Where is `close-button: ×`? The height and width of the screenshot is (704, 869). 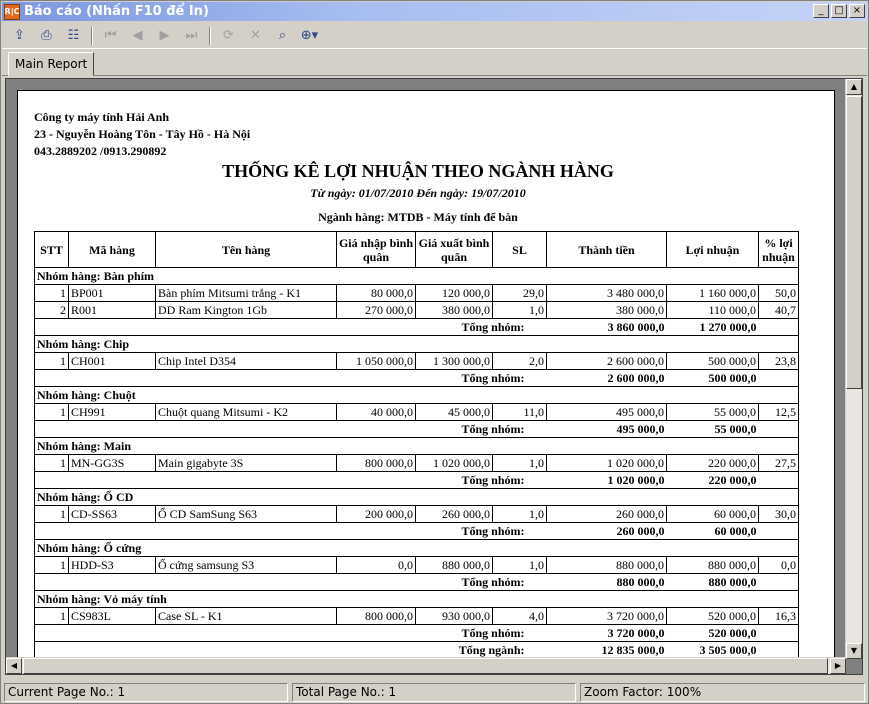
close-button: × is located at coordinates (857, 11).